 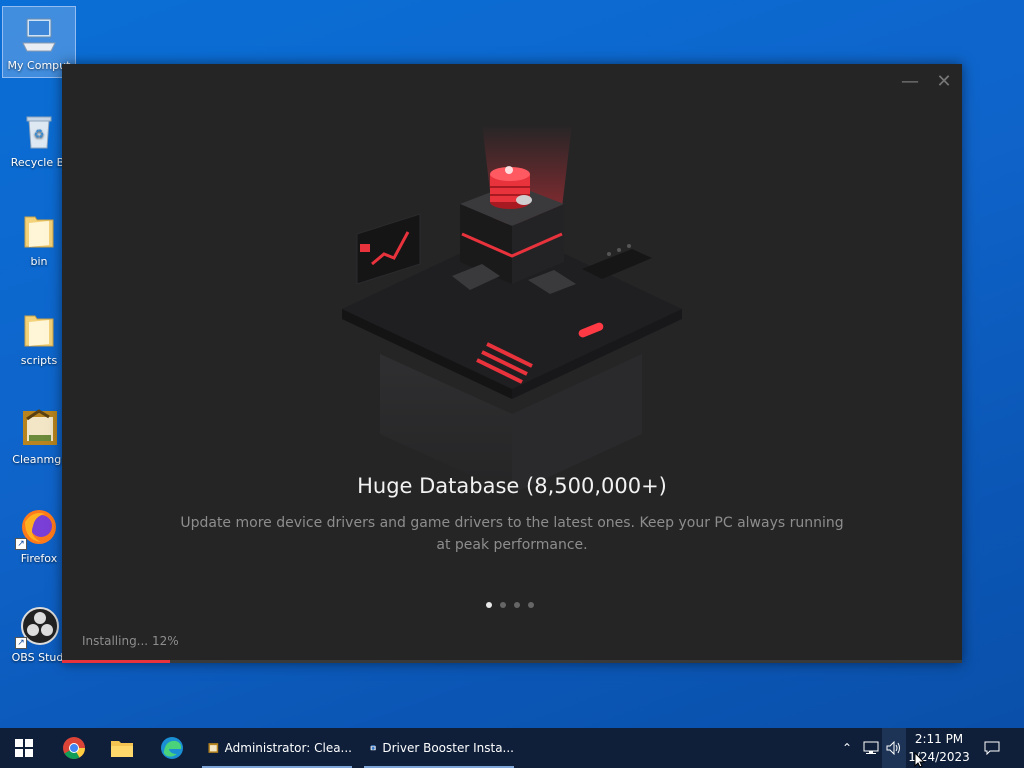 I want to click on desktop-icon-label: scripts, so click(x=39, y=360).